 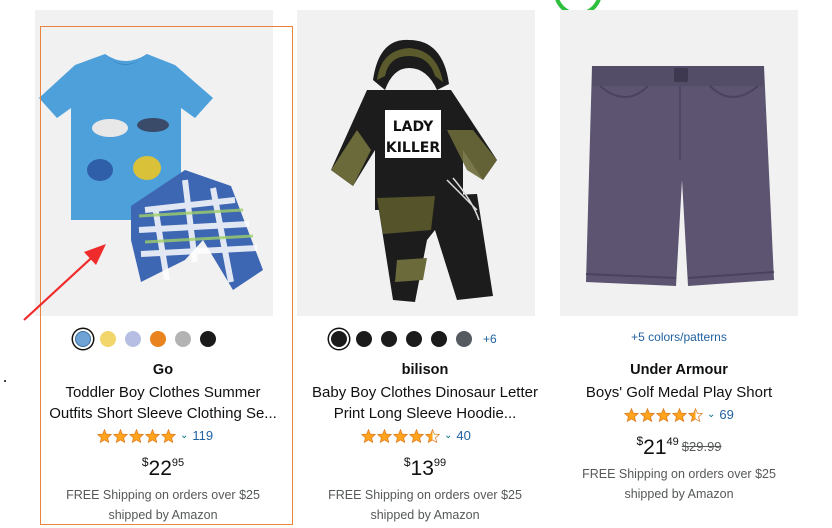 What do you see at coordinates (679, 337) in the screenshot?
I see `colors-patterns-link: +5 colors/patterns` at bounding box center [679, 337].